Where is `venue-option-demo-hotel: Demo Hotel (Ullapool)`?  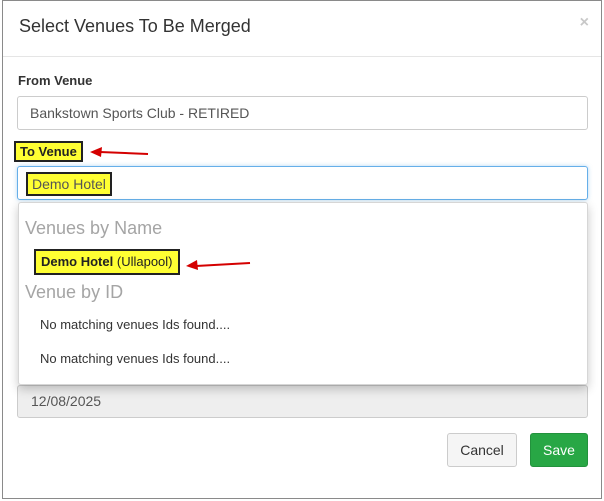
venue-option-demo-hotel: Demo Hotel (Ullapool) is located at coordinates (107, 262).